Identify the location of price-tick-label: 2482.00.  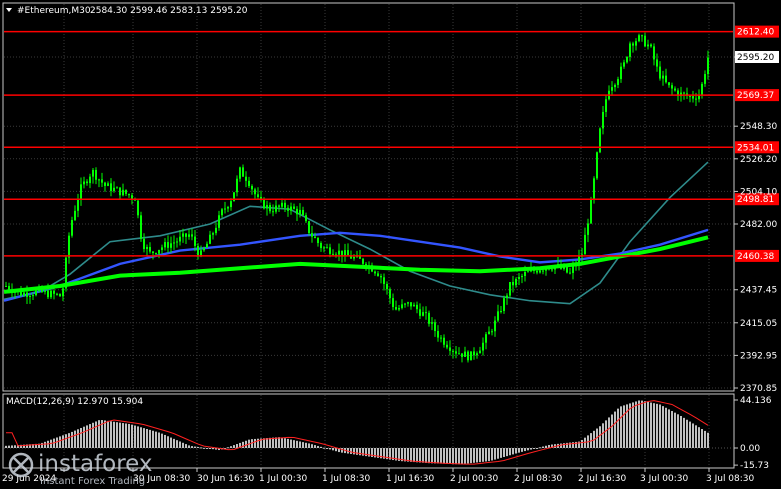
(758, 225).